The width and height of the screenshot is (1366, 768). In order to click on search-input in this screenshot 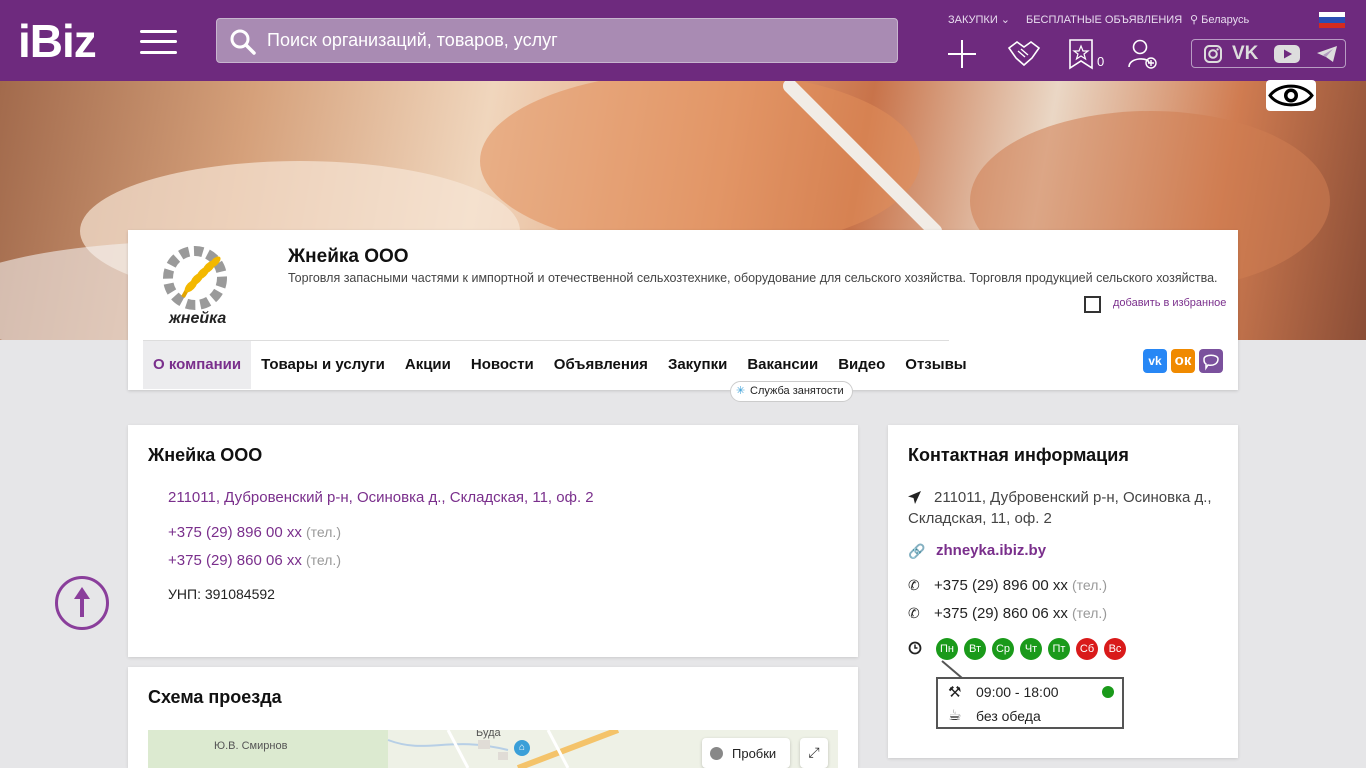, I will do `click(577, 40)`.